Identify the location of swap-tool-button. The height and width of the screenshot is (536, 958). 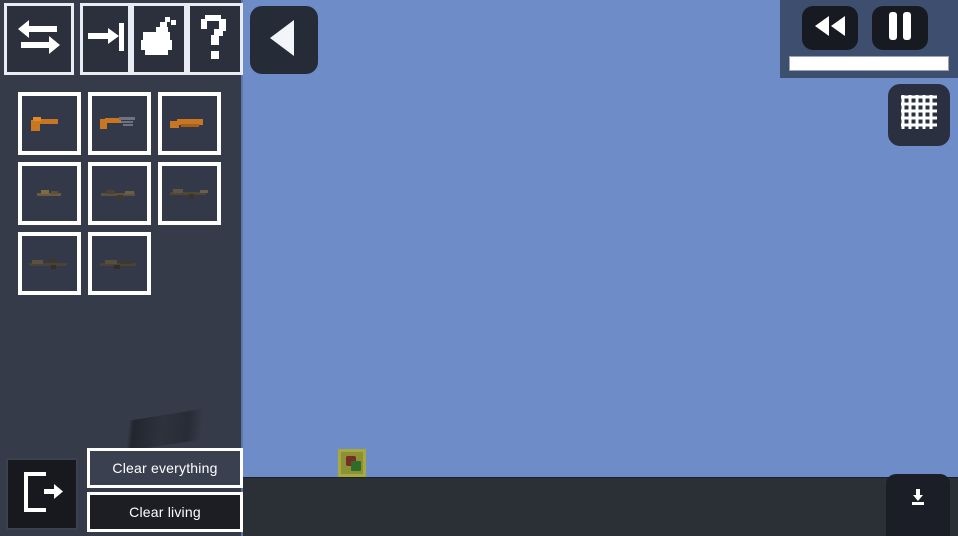
(39, 39).